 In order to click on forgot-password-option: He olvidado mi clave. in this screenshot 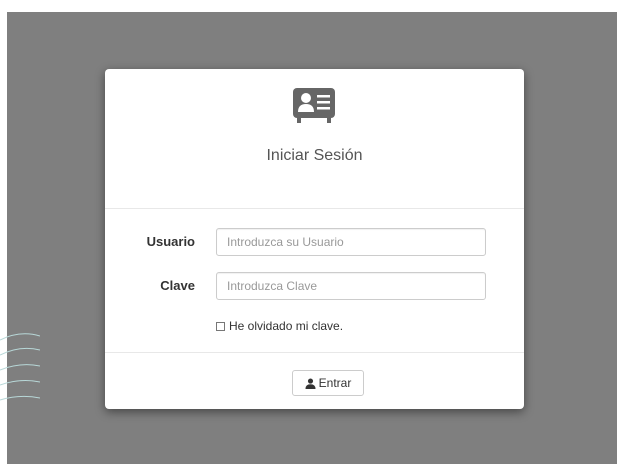, I will do `click(279, 326)`.